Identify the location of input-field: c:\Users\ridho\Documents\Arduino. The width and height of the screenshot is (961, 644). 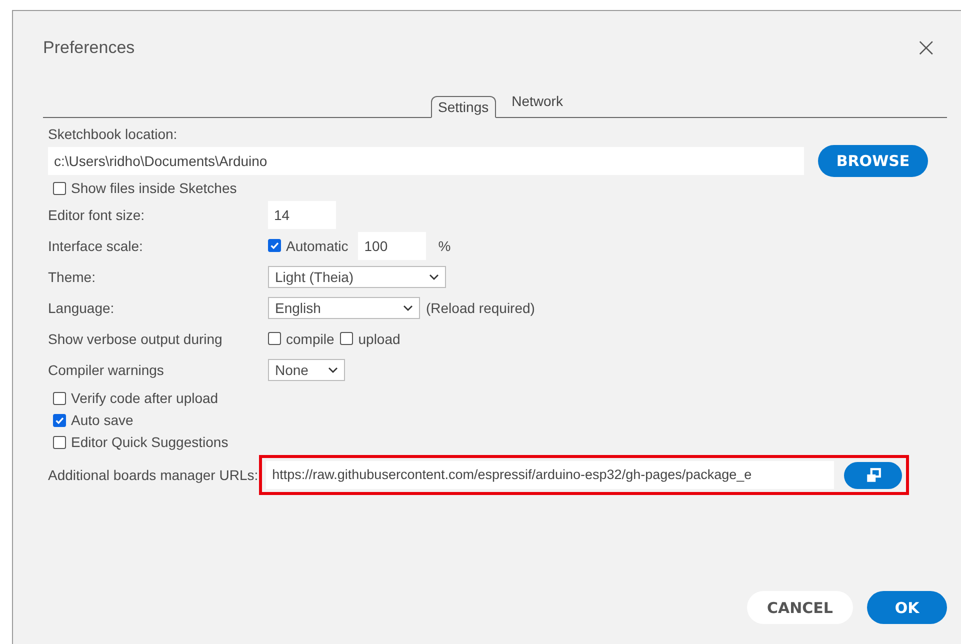
(426, 161).